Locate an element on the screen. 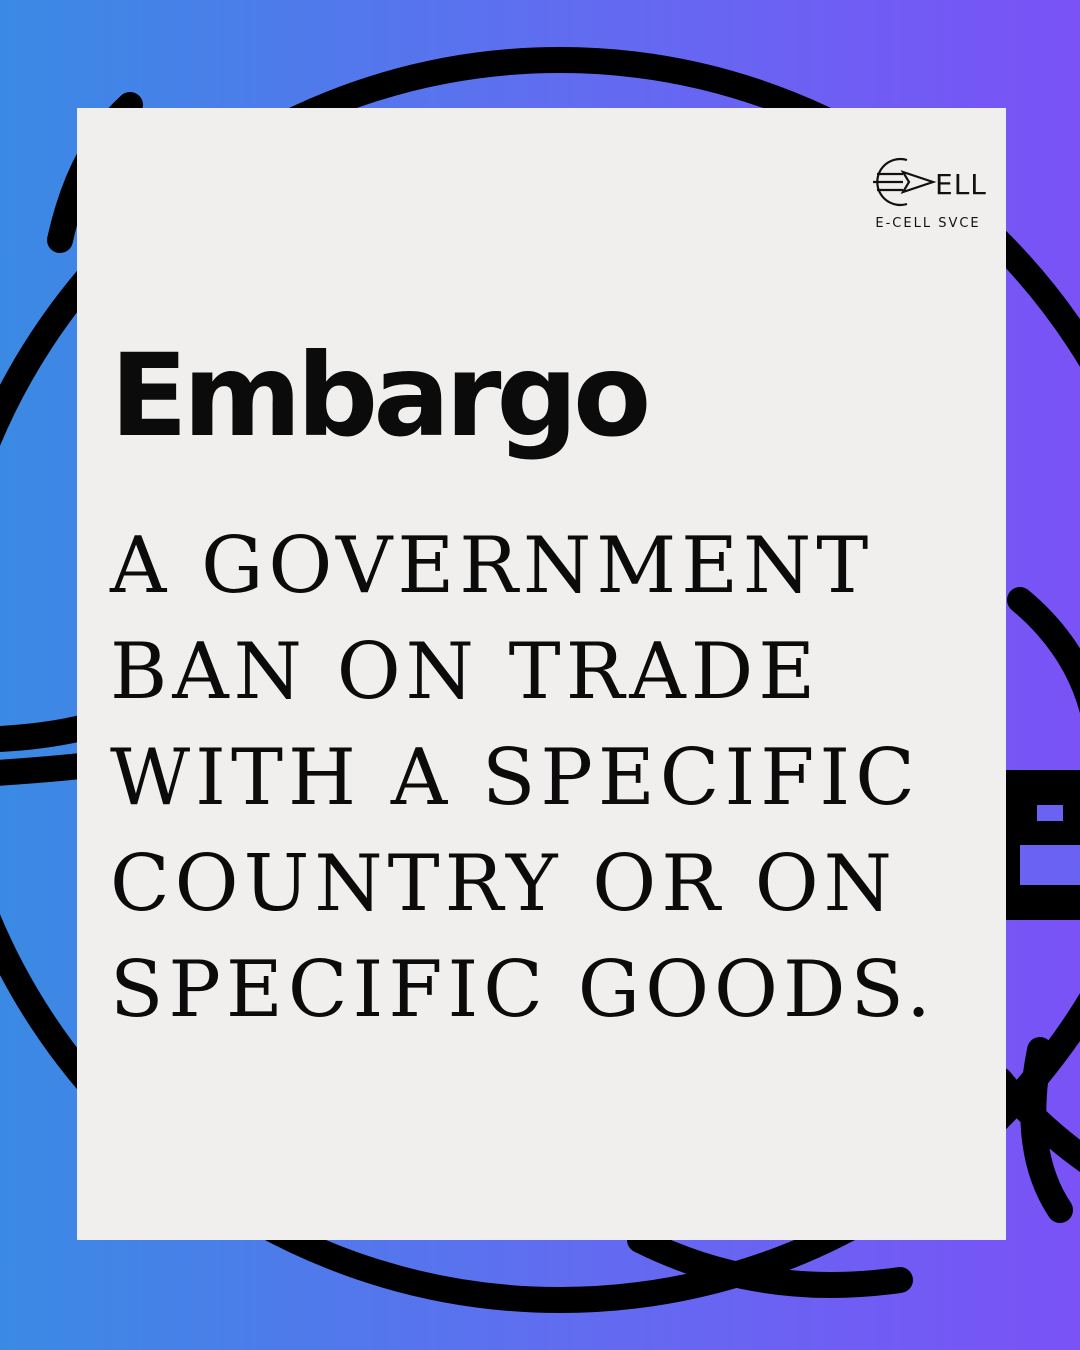  paper-plane-icon: ELL is located at coordinates (930, 182).